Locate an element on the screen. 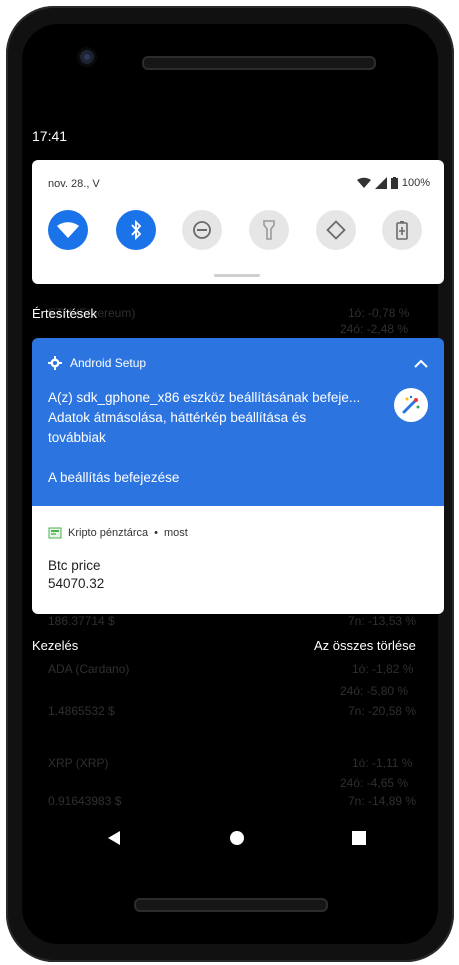 This screenshot has width=459, height=965. dnd-tile is located at coordinates (202, 230).